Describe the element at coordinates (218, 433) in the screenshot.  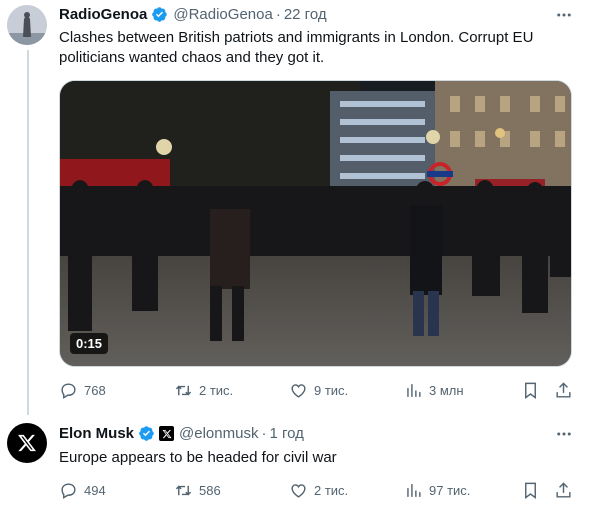
I see `author-handle: @elonmusk` at that location.